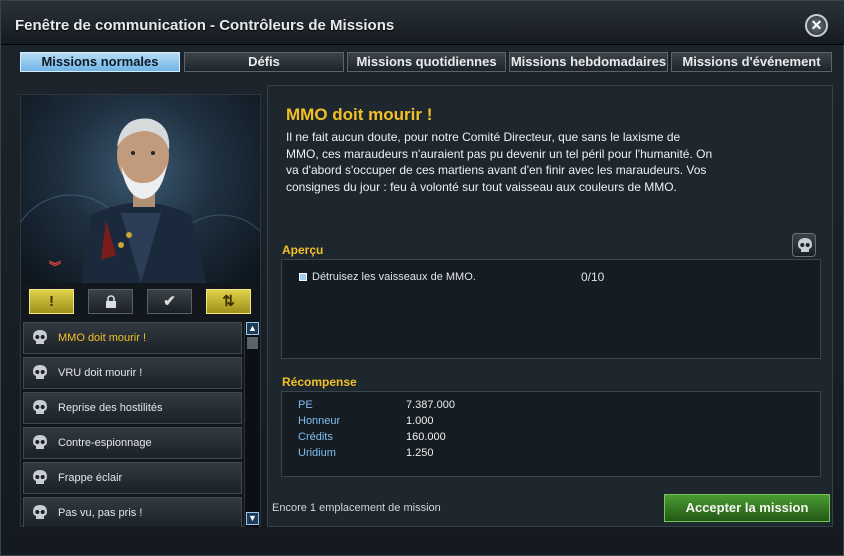 The image size is (844, 556). Describe the element at coordinates (430, 405) in the screenshot. I see `reward-value: 7.387.000` at that location.